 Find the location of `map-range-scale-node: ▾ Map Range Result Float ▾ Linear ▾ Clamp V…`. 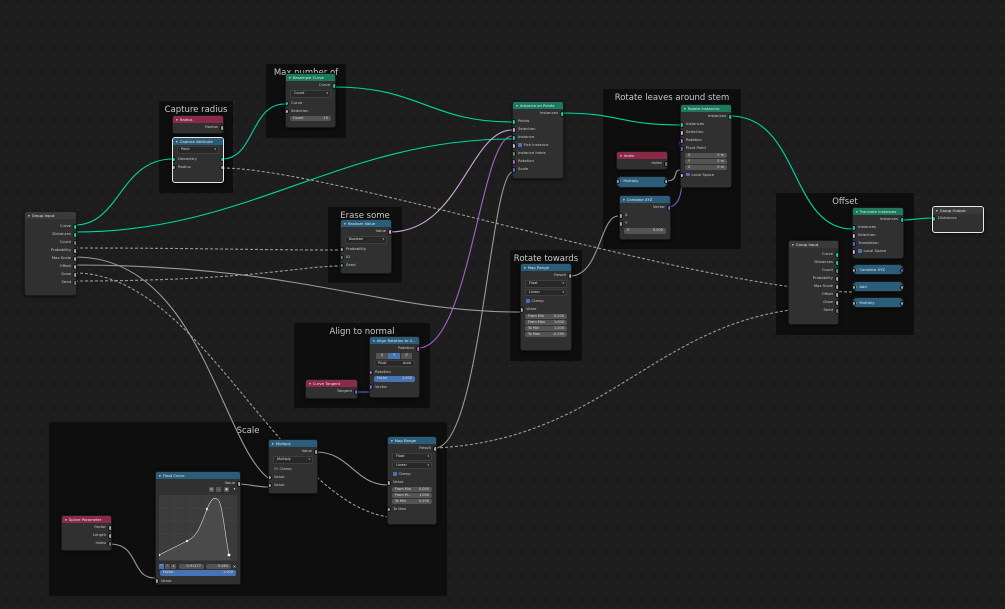

map-range-scale-node: ▾ Map Range Result Float ▾ Linear ▾ Clamp V… is located at coordinates (412, 480).